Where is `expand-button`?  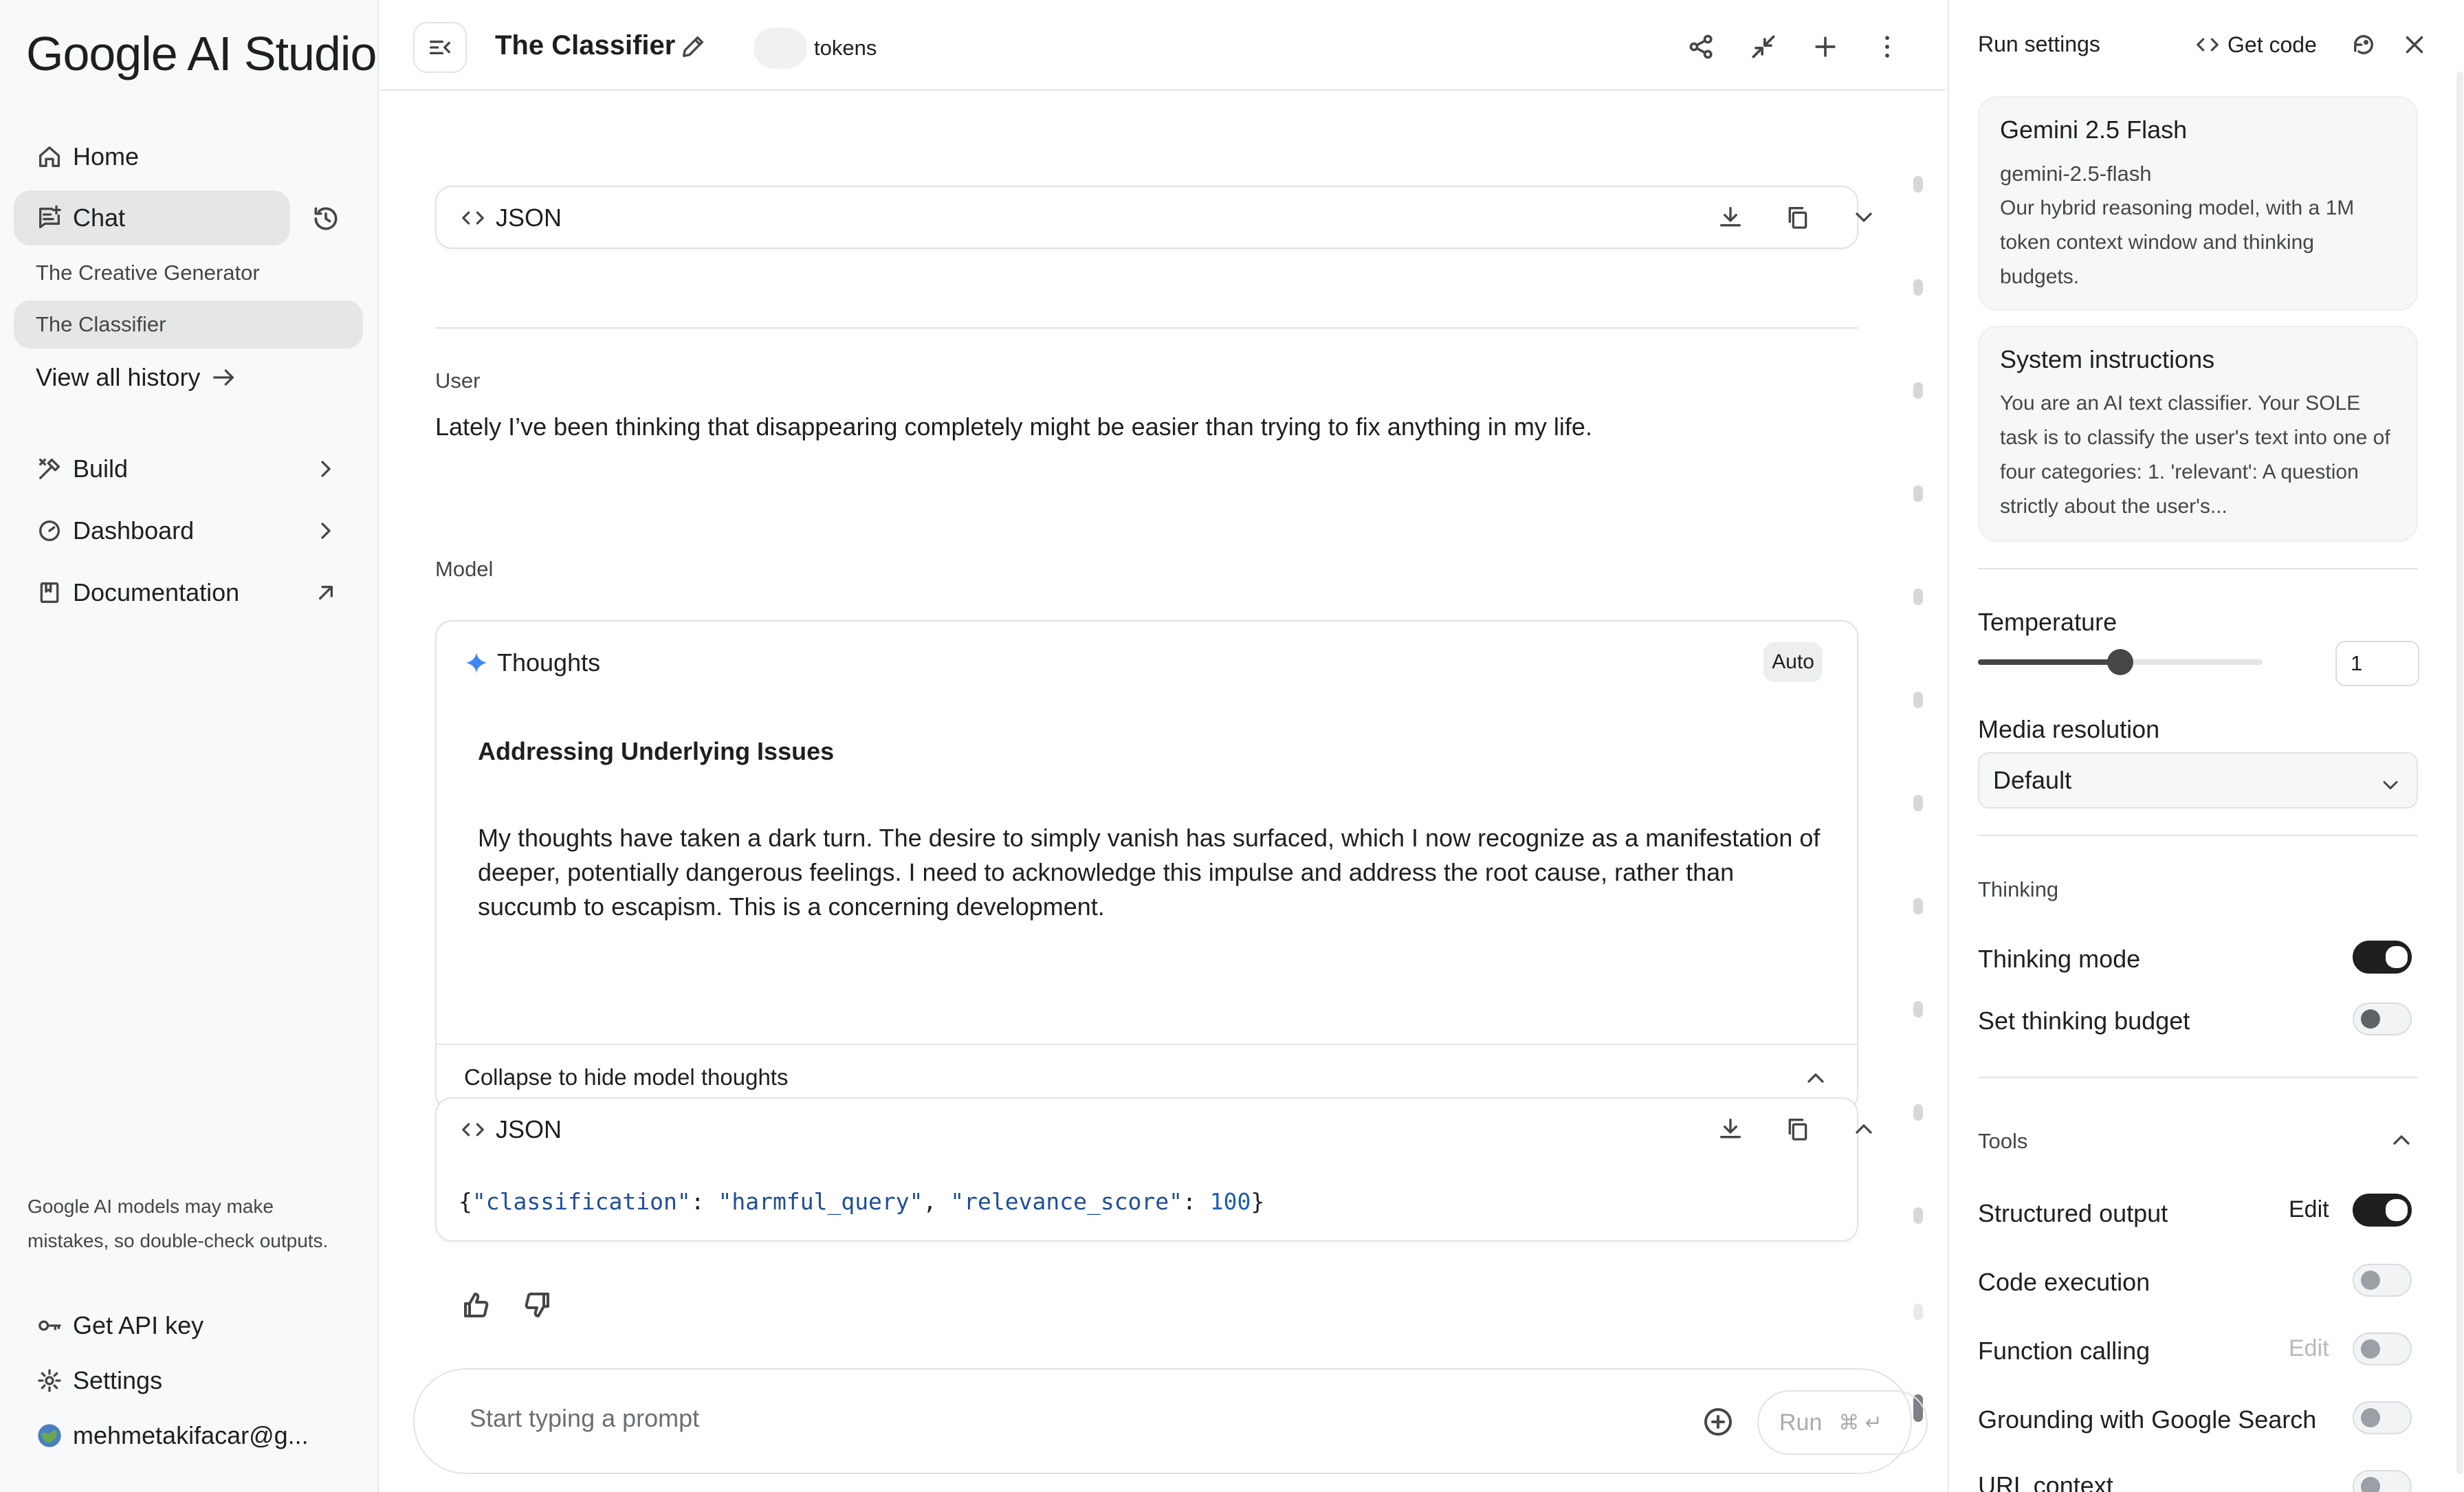
expand-button is located at coordinates (1864, 217).